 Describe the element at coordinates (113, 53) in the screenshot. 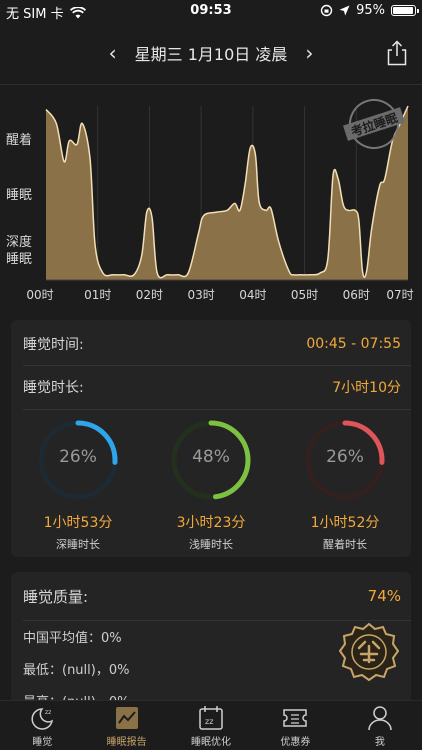

I see `chevron-left-icon: ‹` at that location.